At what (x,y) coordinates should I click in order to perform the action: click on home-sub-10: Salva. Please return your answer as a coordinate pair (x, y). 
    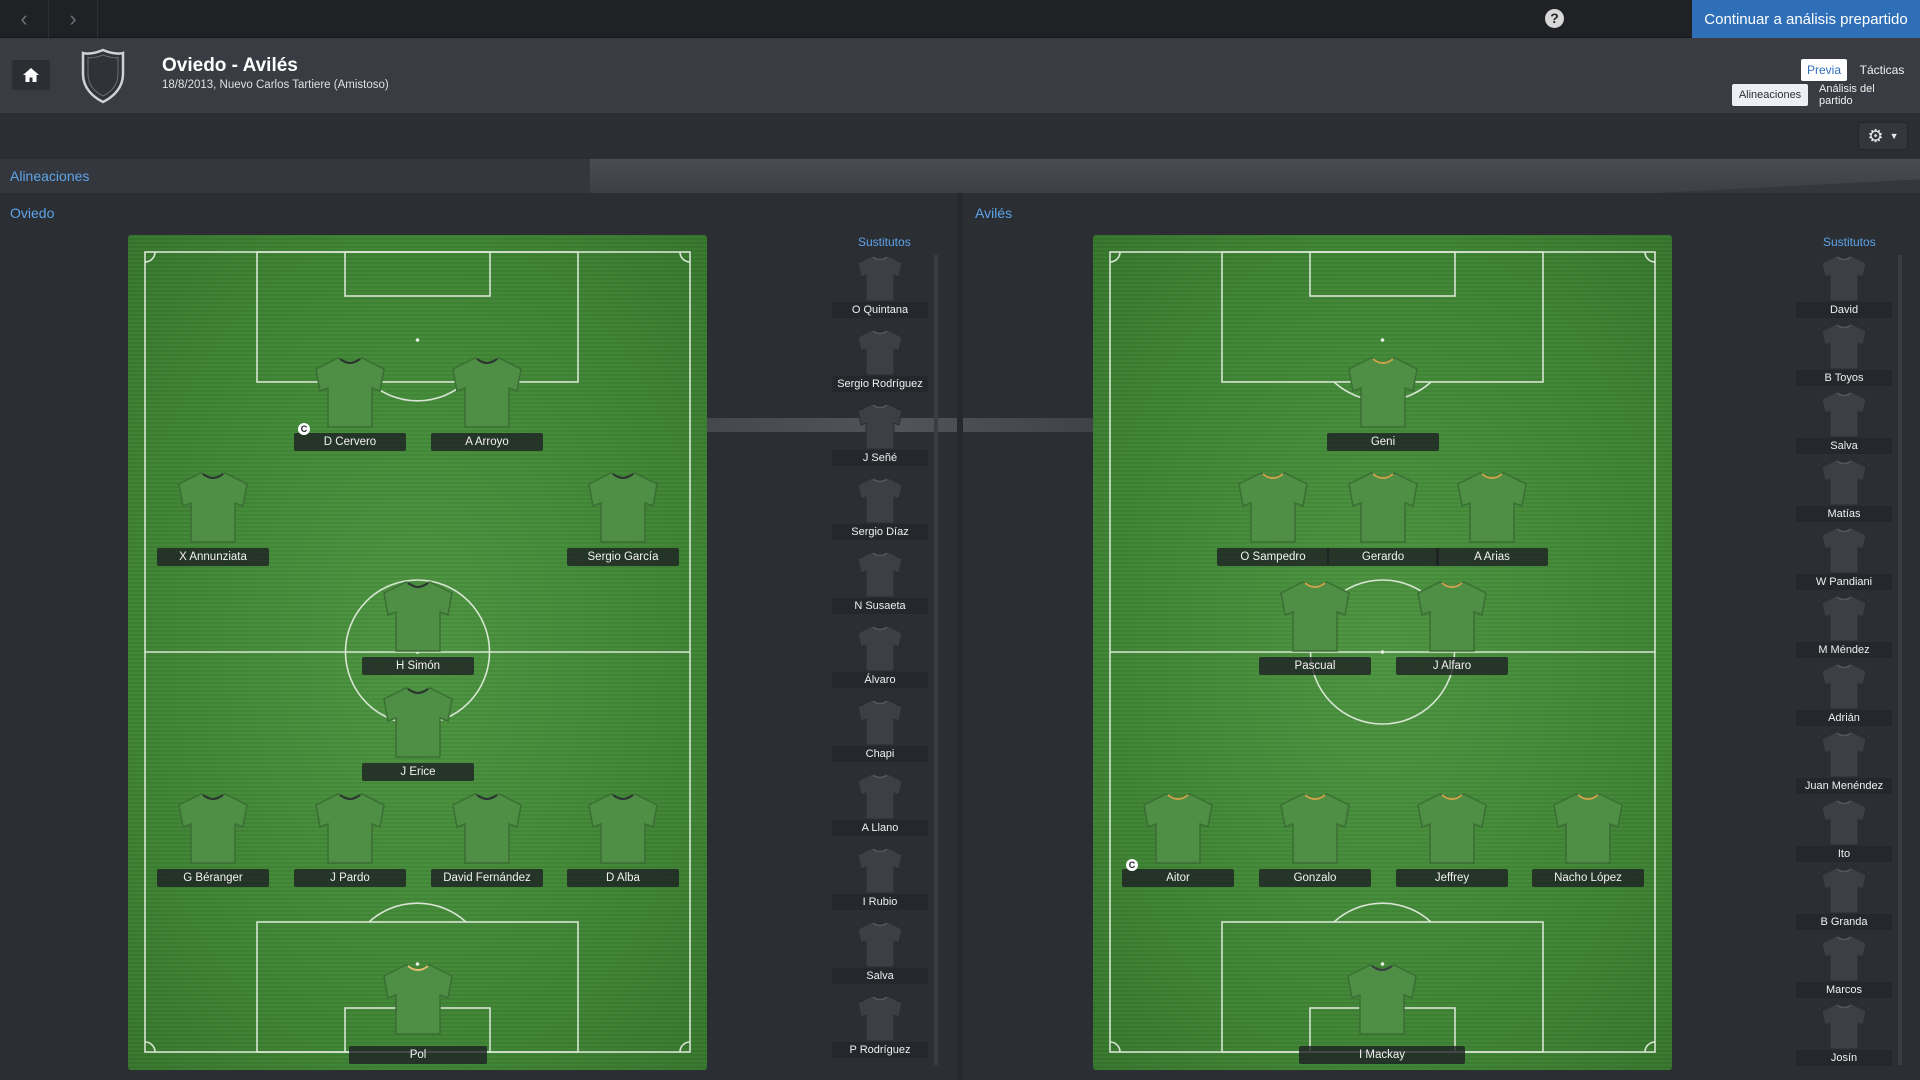
    Looking at the image, I should click on (880, 953).